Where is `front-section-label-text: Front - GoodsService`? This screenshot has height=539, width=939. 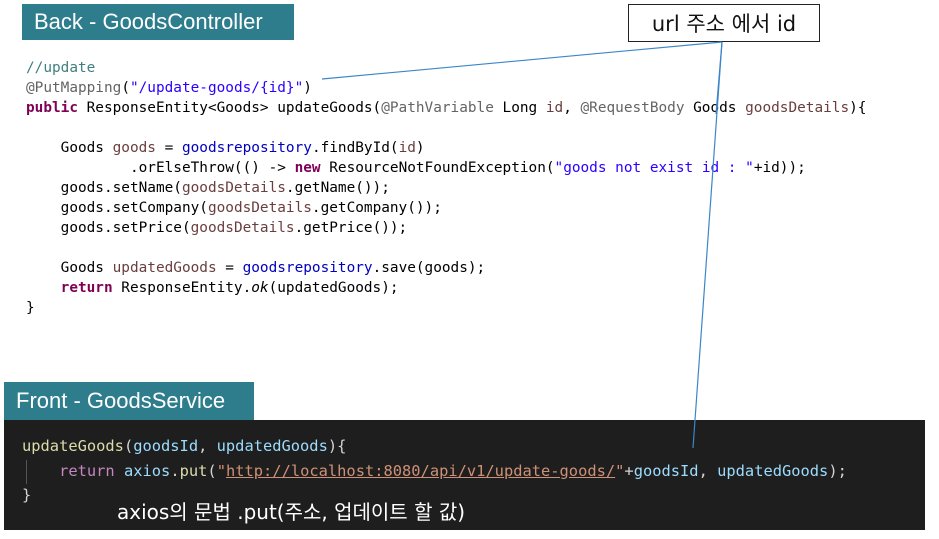
front-section-label-text: Front - GoodsService is located at coordinates (121, 400).